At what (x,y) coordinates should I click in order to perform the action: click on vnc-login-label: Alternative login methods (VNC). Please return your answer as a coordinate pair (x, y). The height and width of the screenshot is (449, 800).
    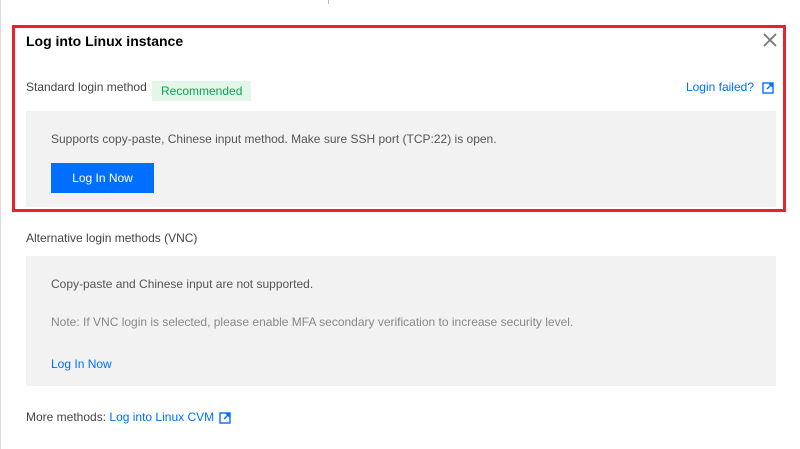
    Looking at the image, I should click on (112, 238).